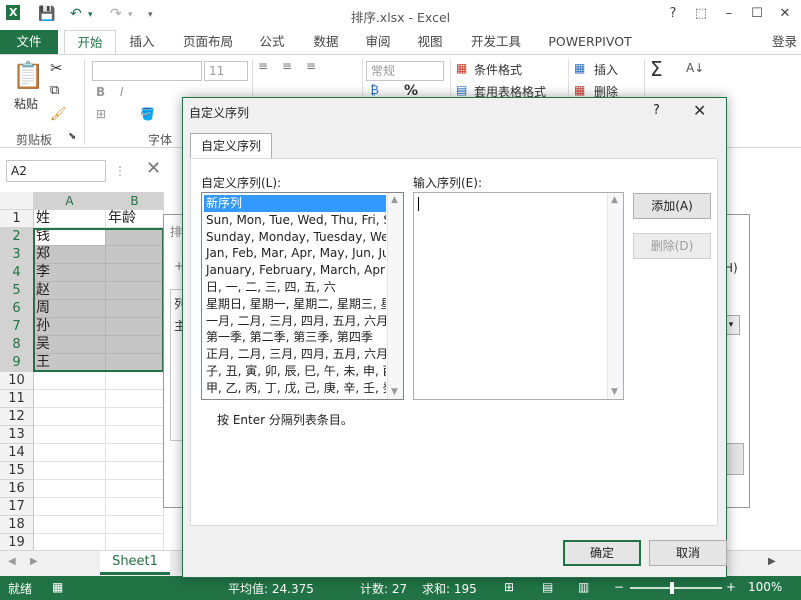 This screenshot has width=801, height=600. Describe the element at coordinates (295, 253) in the screenshot. I see `list-item: Jan, Feb, Mar, Apr, May, Jun, Jul` at that location.